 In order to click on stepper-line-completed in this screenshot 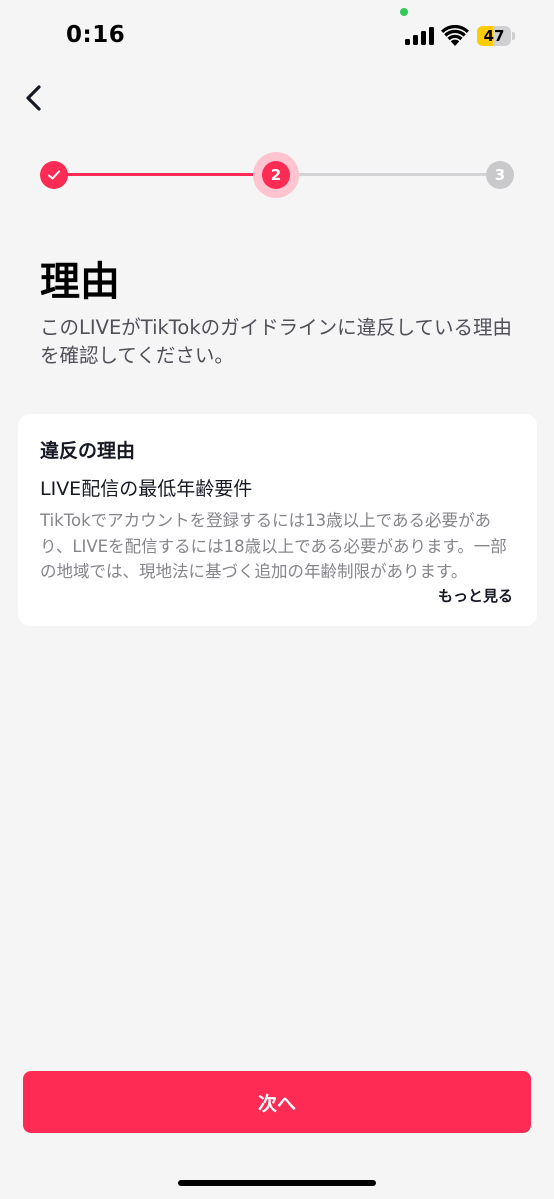, I will do `click(165, 174)`.